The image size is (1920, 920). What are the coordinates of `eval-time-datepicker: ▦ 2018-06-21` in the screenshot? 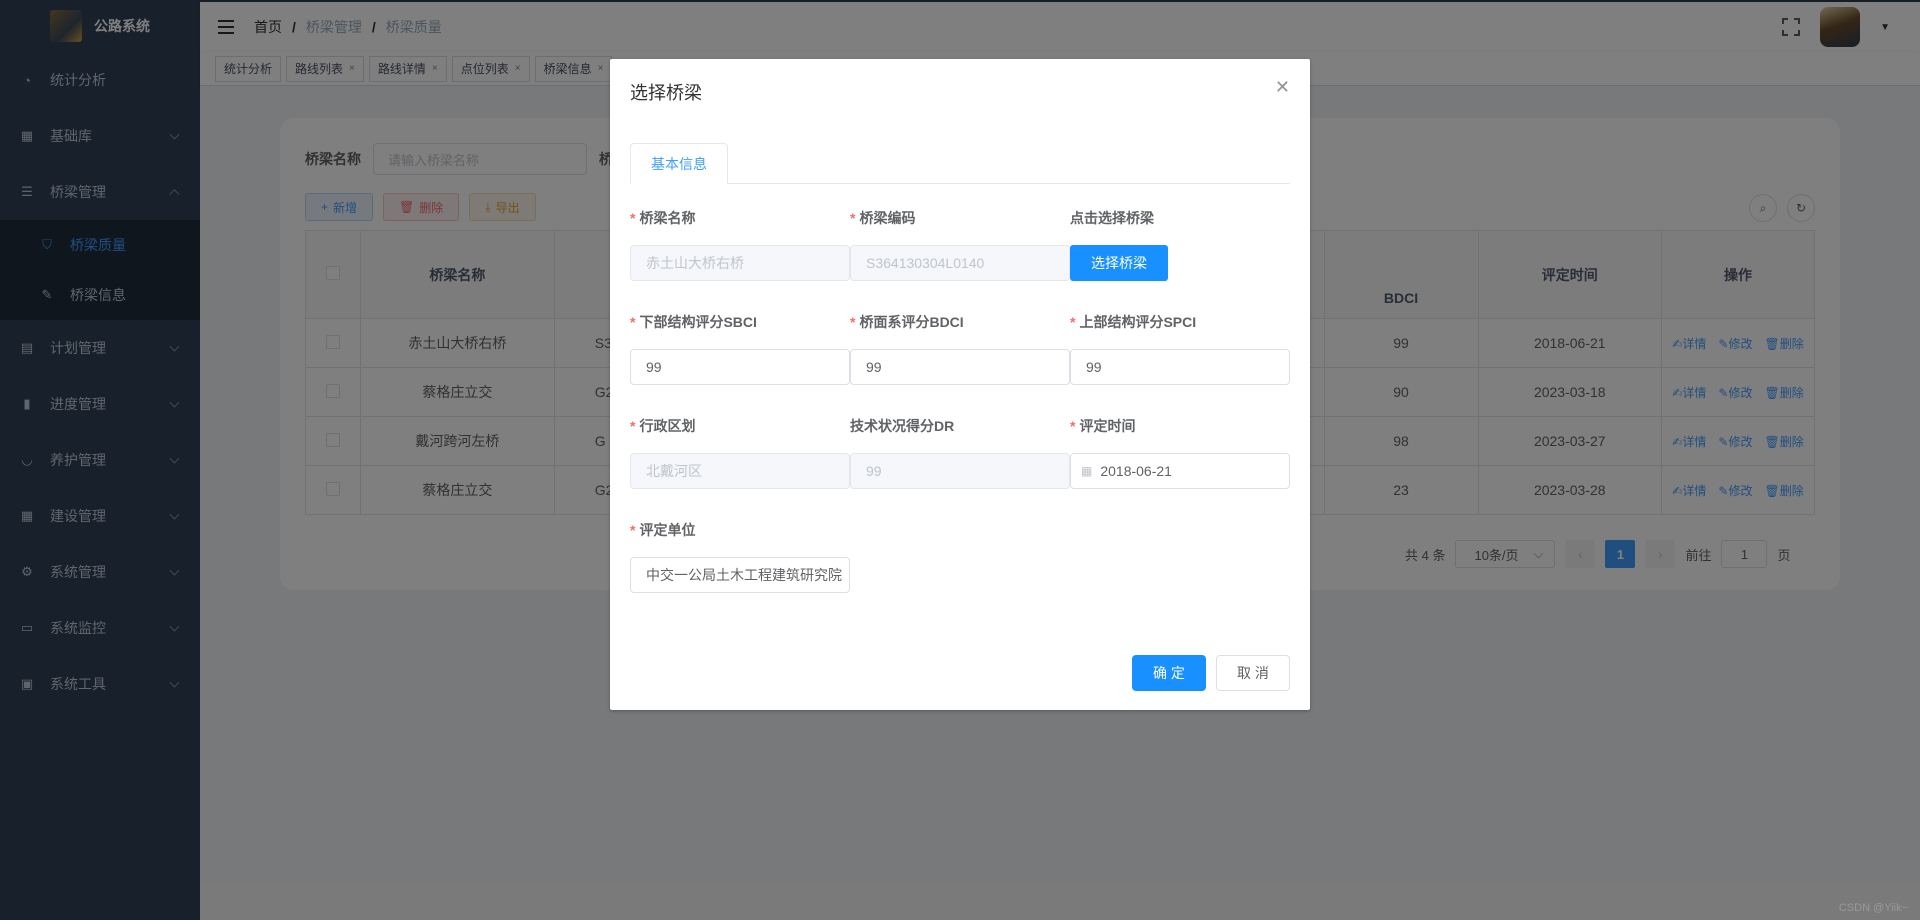 It's located at (1180, 471).